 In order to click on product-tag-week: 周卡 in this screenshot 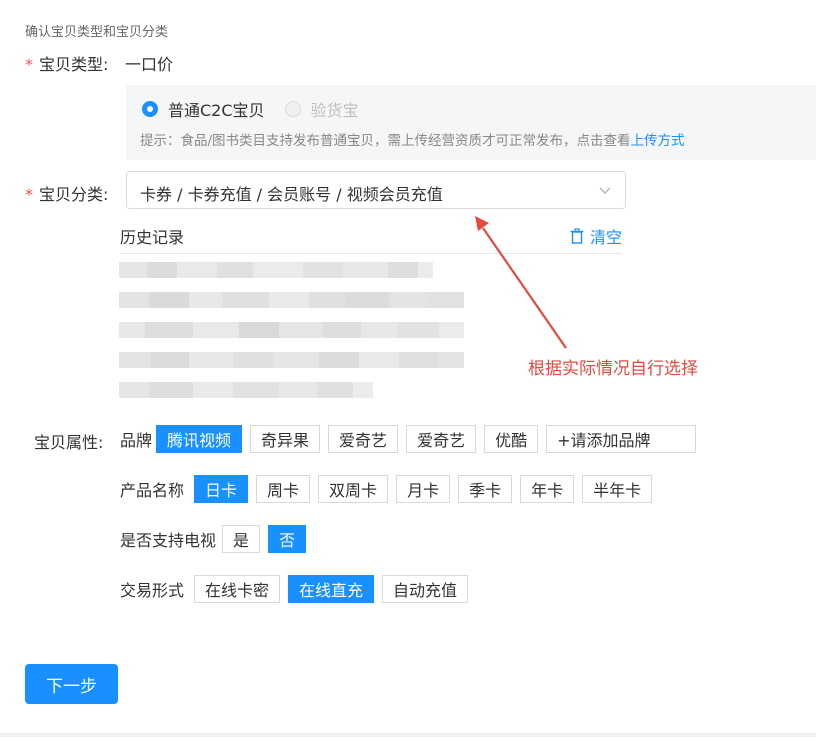, I will do `click(283, 489)`.